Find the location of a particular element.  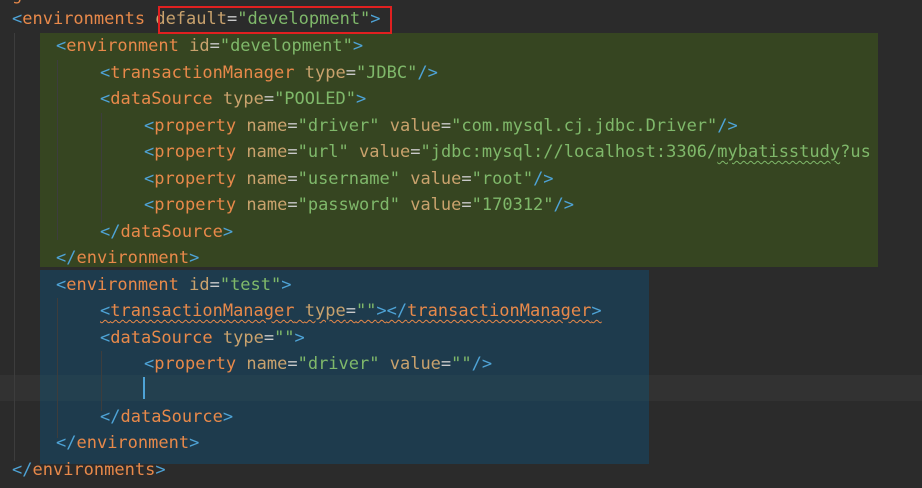

text-cursor is located at coordinates (144, 388).